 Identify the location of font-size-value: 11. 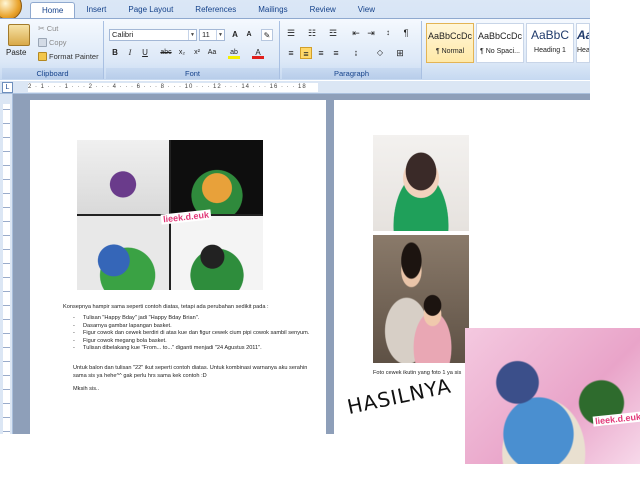
(206, 34).